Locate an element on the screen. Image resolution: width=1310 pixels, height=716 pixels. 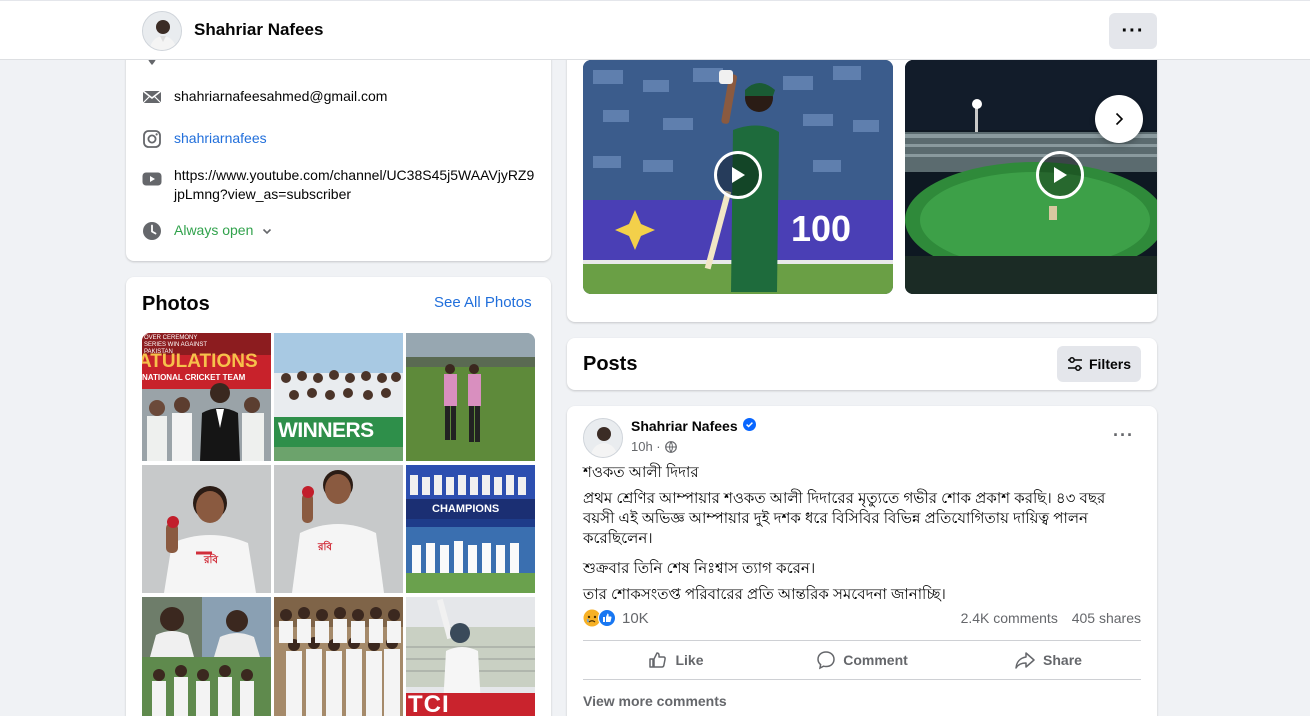
chevron-down-icon is located at coordinates (267, 233).